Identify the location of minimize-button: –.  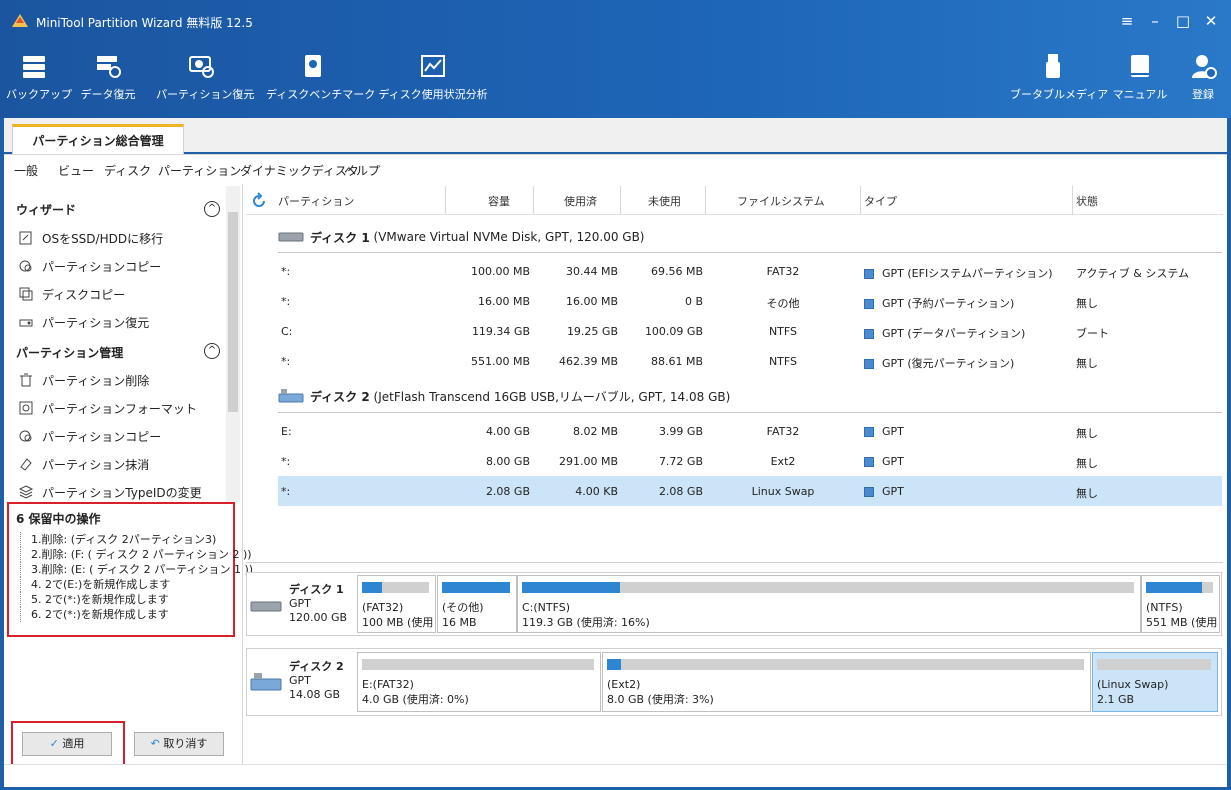
(1155, 21).